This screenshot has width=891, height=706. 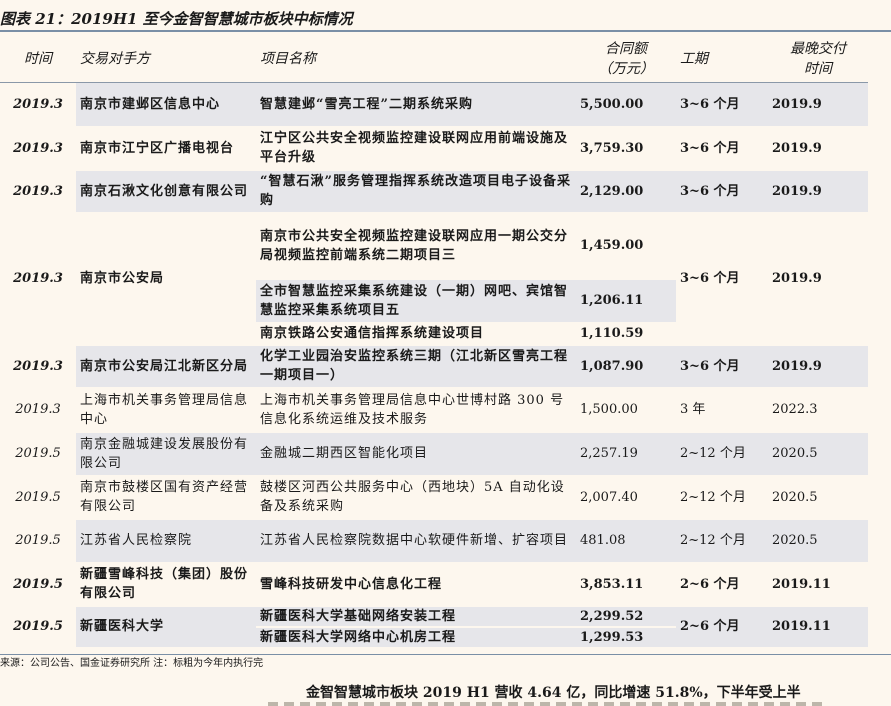 I want to click on figure-title-bar: 图表 21：2019H1 至今金智智慧城市板块中标情况, so click(x=445, y=19).